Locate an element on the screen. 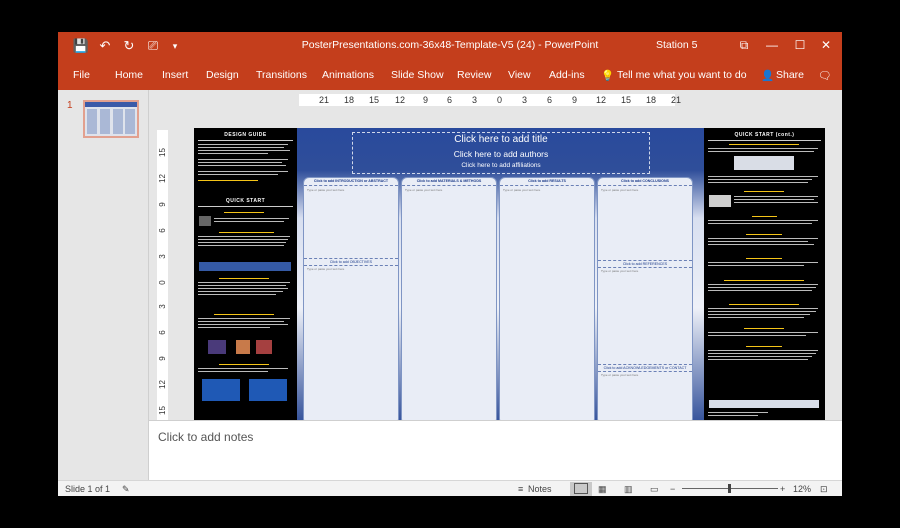 The image size is (900, 528). tab-file: File is located at coordinates (81, 75).